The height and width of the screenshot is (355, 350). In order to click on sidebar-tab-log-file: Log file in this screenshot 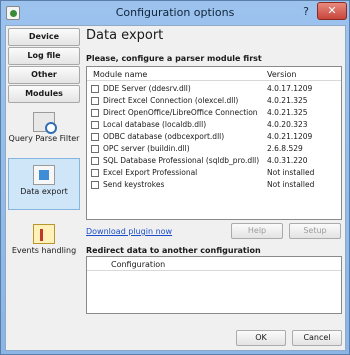, I will do `click(44, 56)`.